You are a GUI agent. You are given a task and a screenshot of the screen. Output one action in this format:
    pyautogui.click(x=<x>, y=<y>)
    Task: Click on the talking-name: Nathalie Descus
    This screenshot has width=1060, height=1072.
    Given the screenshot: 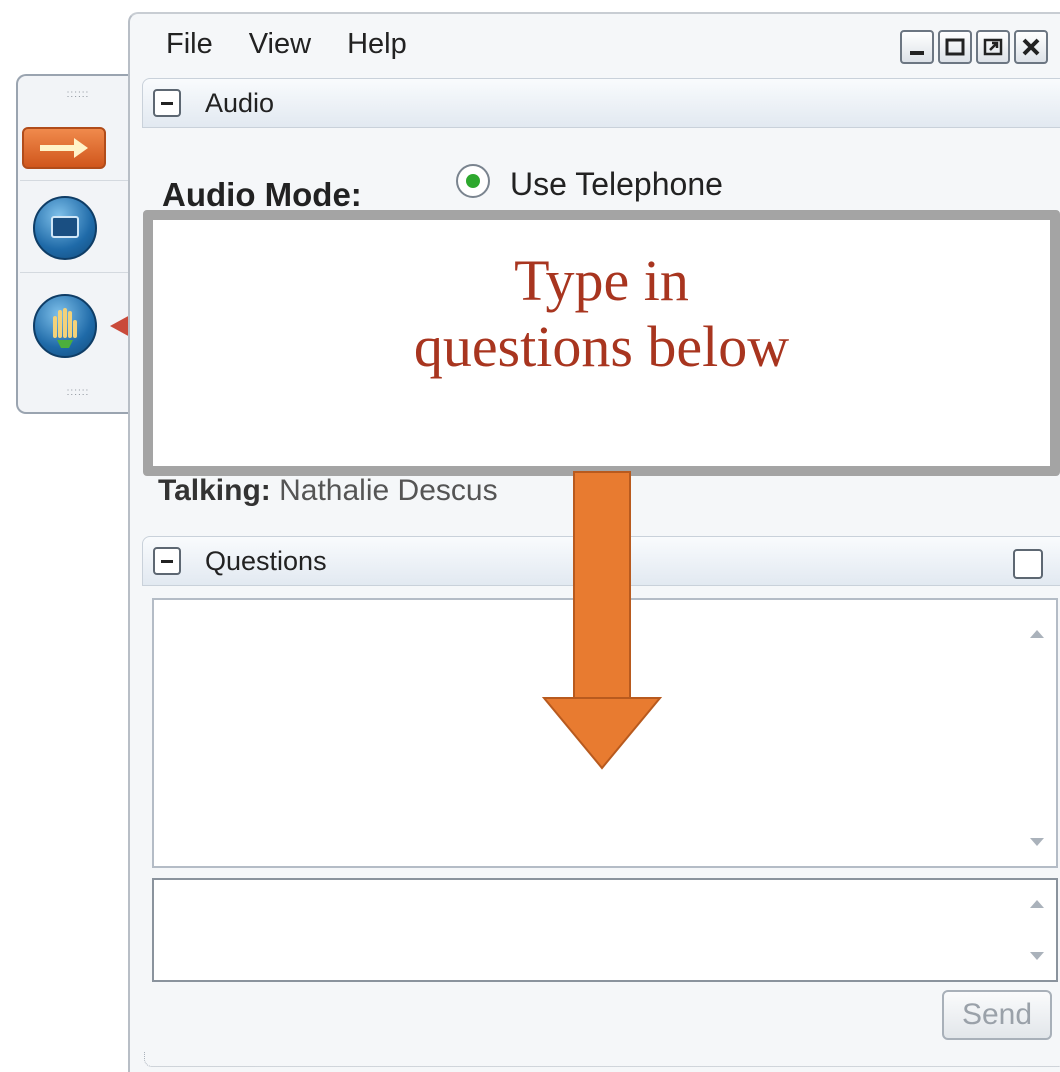 What is the action you would take?
    pyautogui.click(x=388, y=490)
    